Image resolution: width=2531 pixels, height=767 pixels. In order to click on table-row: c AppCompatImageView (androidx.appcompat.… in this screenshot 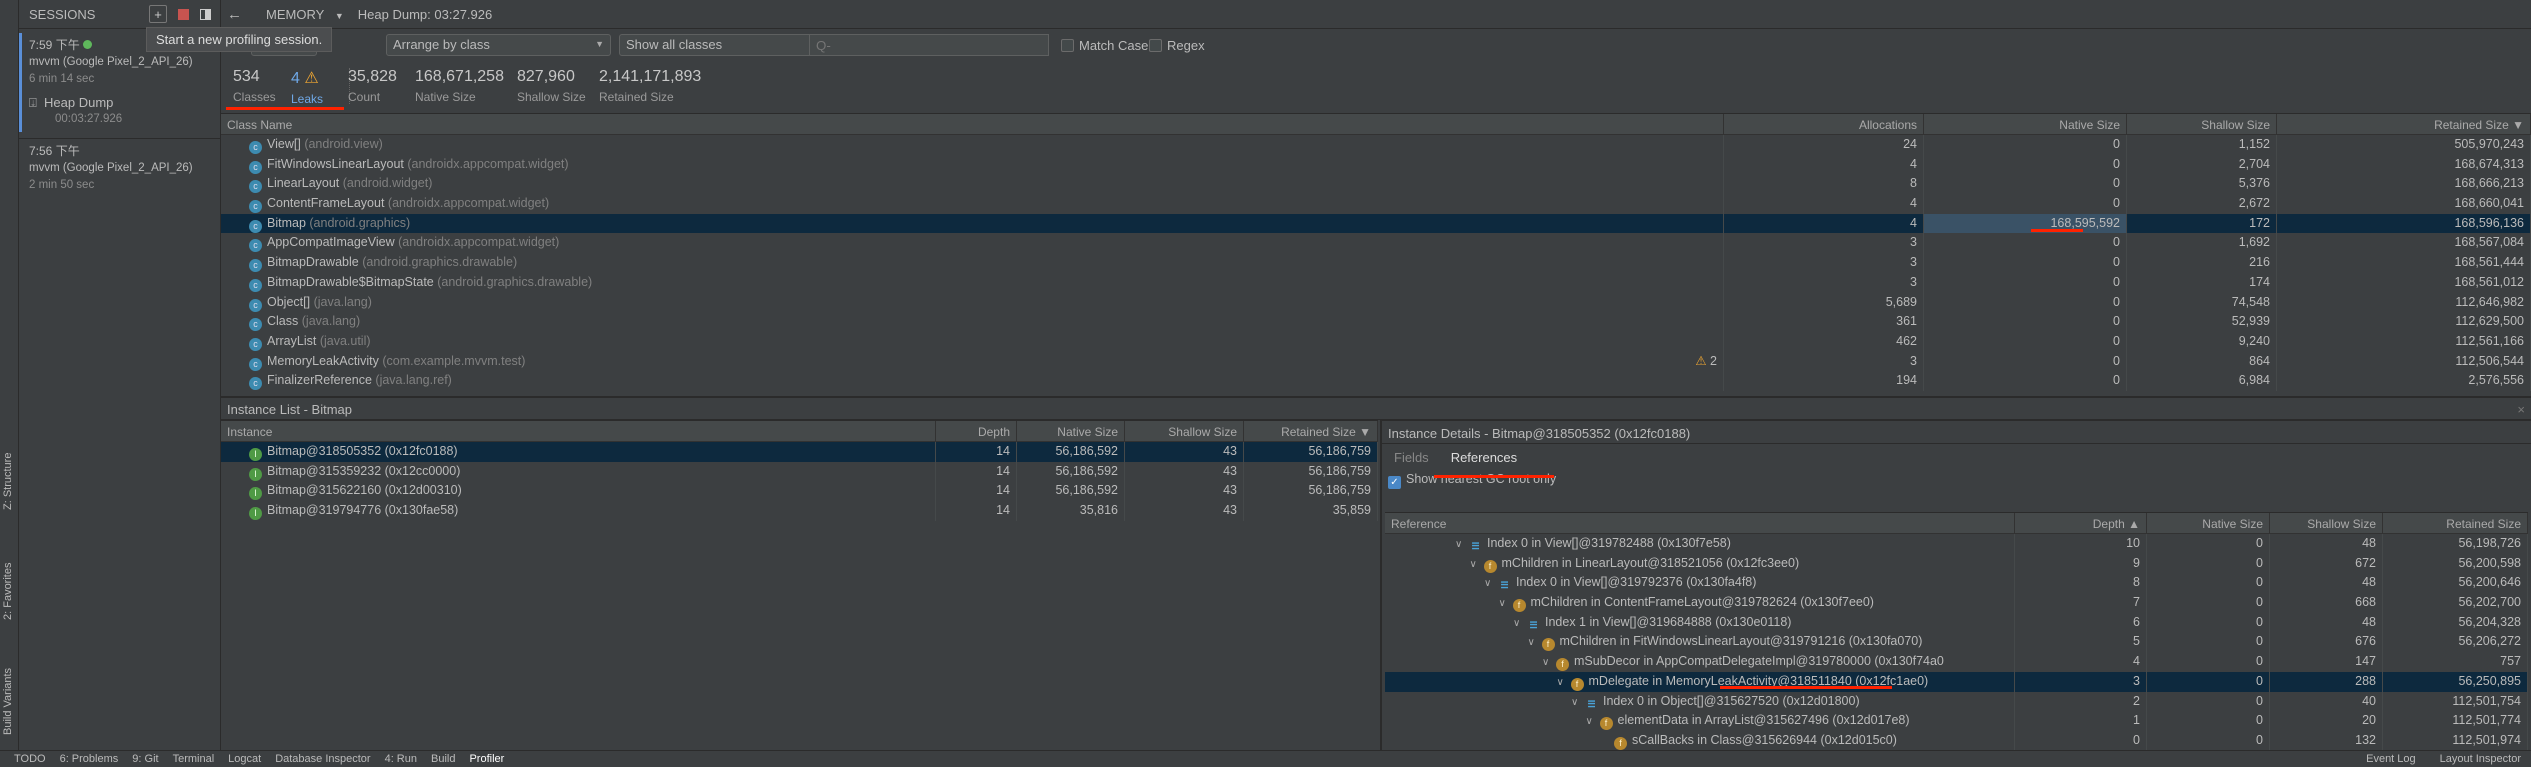, I will do `click(1376, 243)`.